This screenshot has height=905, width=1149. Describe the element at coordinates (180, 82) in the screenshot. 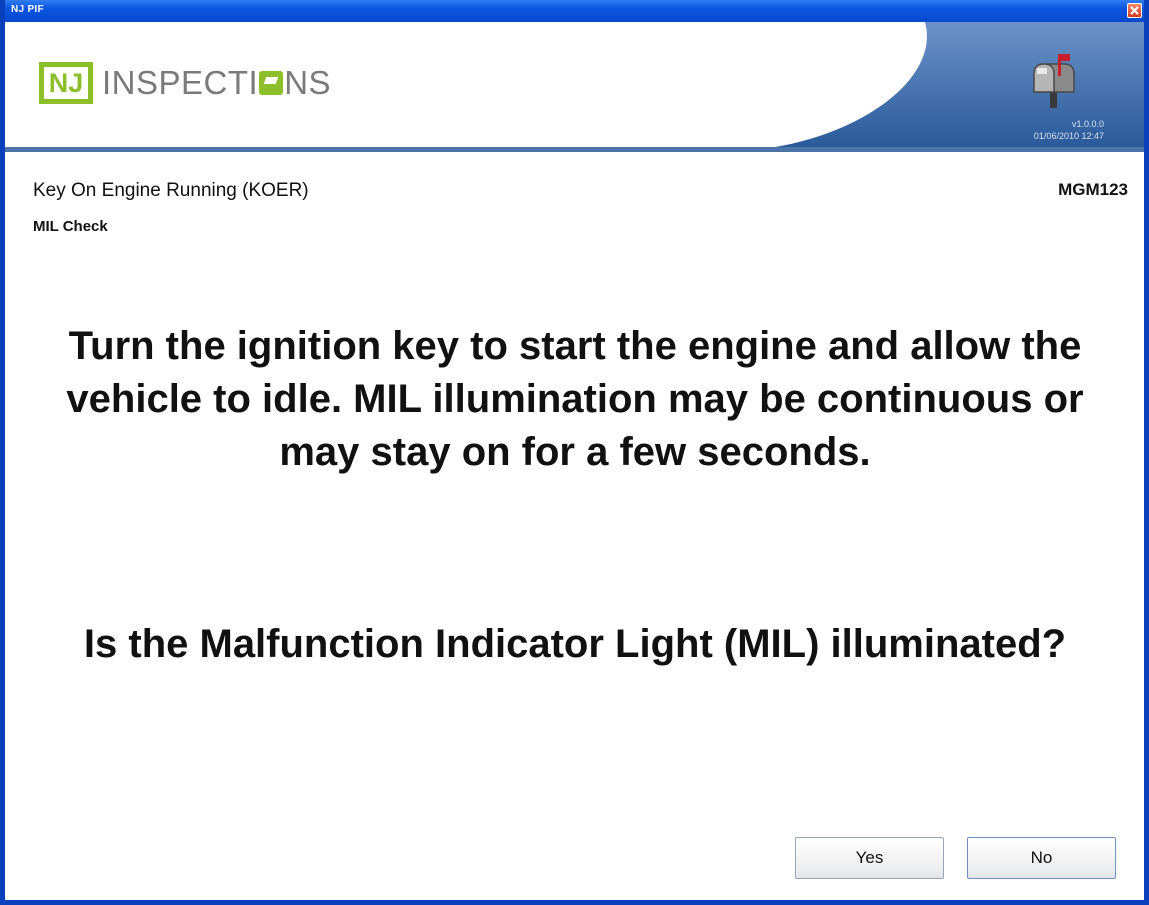

I see `logo-text-pre: INSPECTI` at that location.